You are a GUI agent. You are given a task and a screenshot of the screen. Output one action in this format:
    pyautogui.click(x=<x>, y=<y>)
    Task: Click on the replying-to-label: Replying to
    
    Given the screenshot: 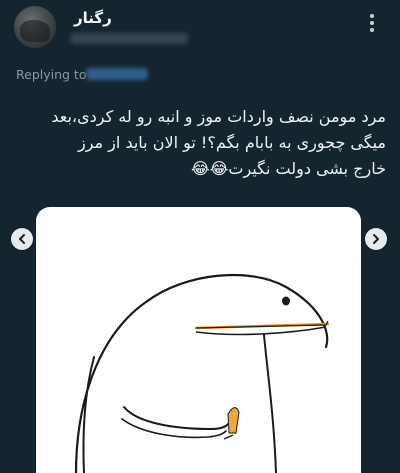 What is the action you would take?
    pyautogui.click(x=51, y=74)
    